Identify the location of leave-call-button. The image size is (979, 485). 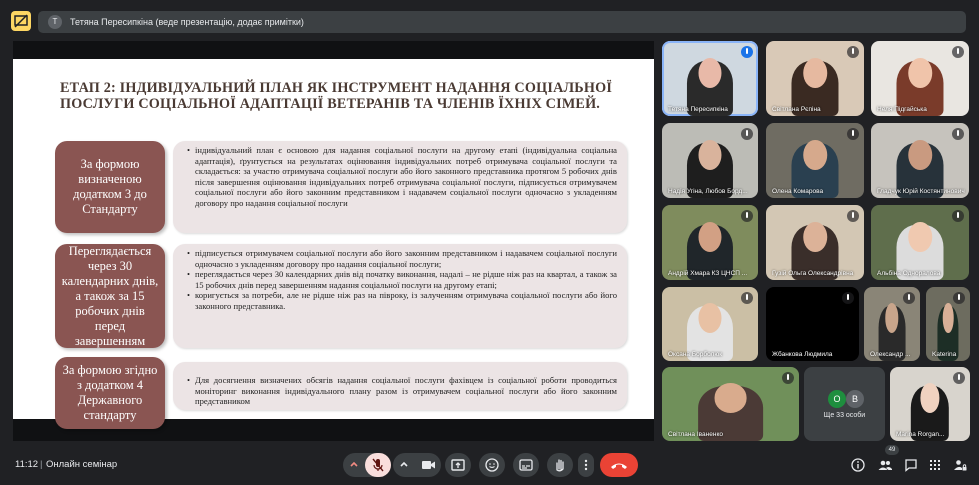
(619, 465).